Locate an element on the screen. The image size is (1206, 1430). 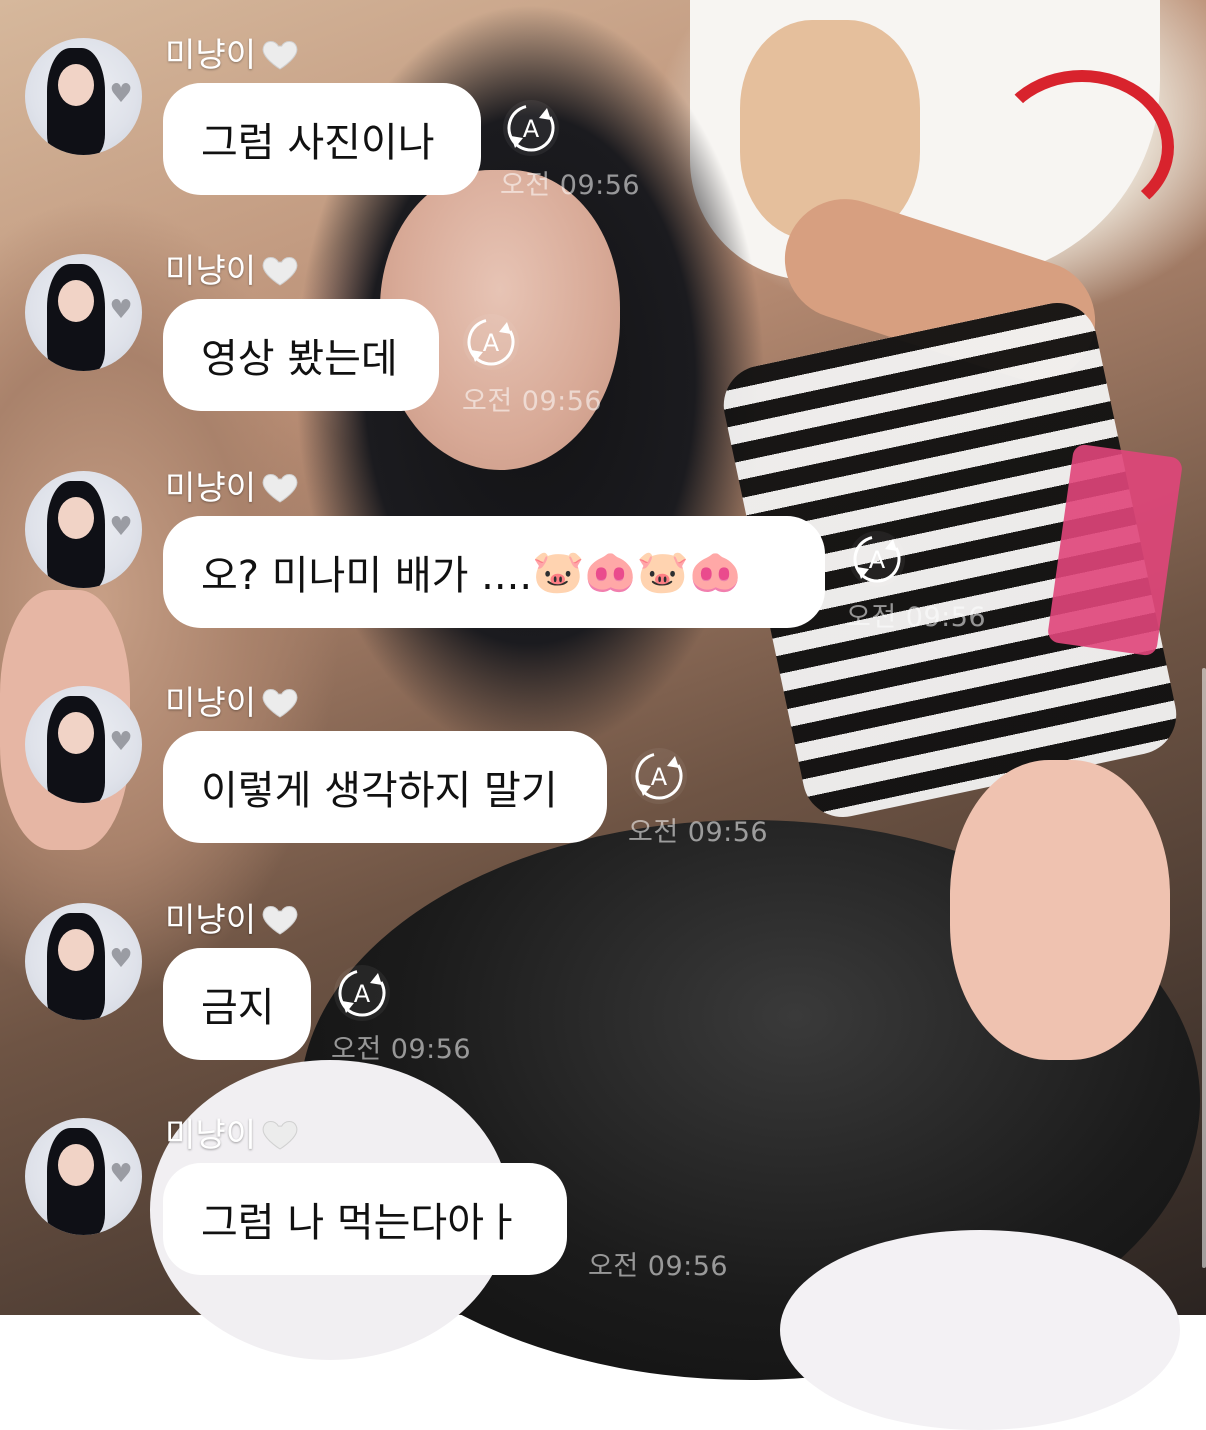
message-text: 그럼 사진이나 is located at coordinates (318, 143).